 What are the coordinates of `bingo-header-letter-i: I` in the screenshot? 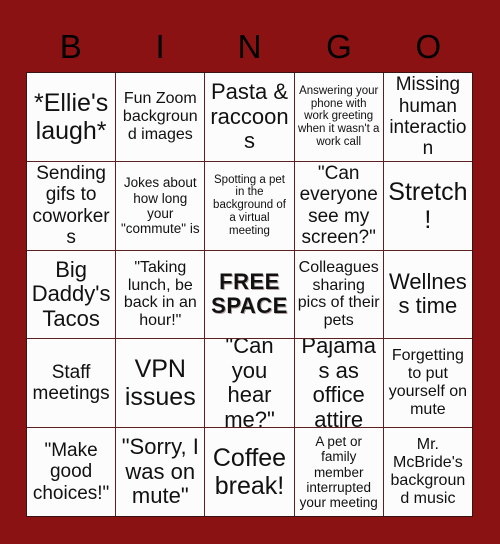 It's located at (160, 46).